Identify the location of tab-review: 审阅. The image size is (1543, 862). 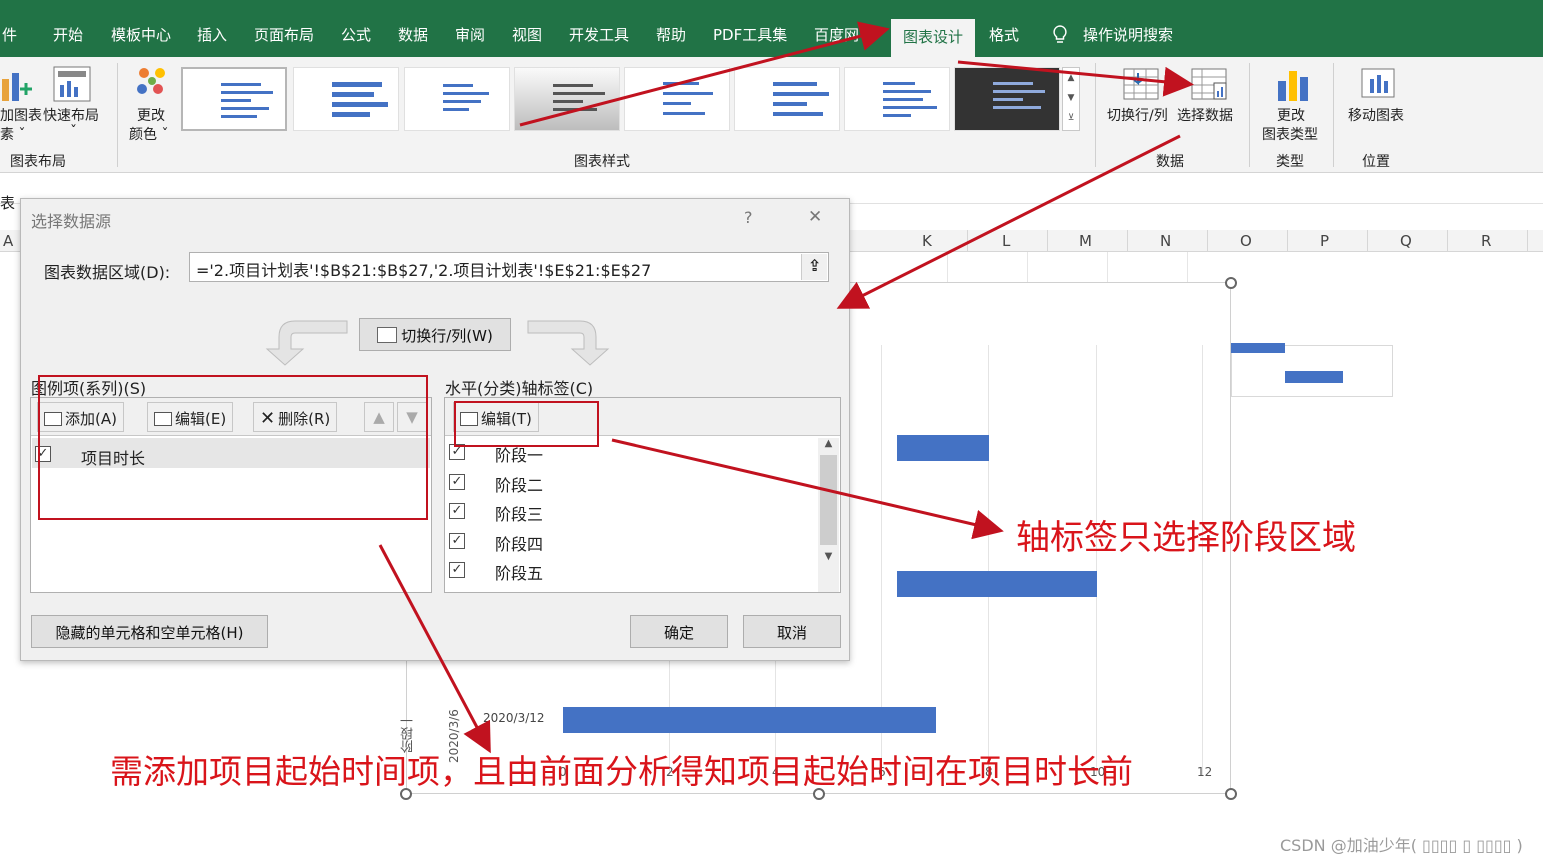
(470, 36).